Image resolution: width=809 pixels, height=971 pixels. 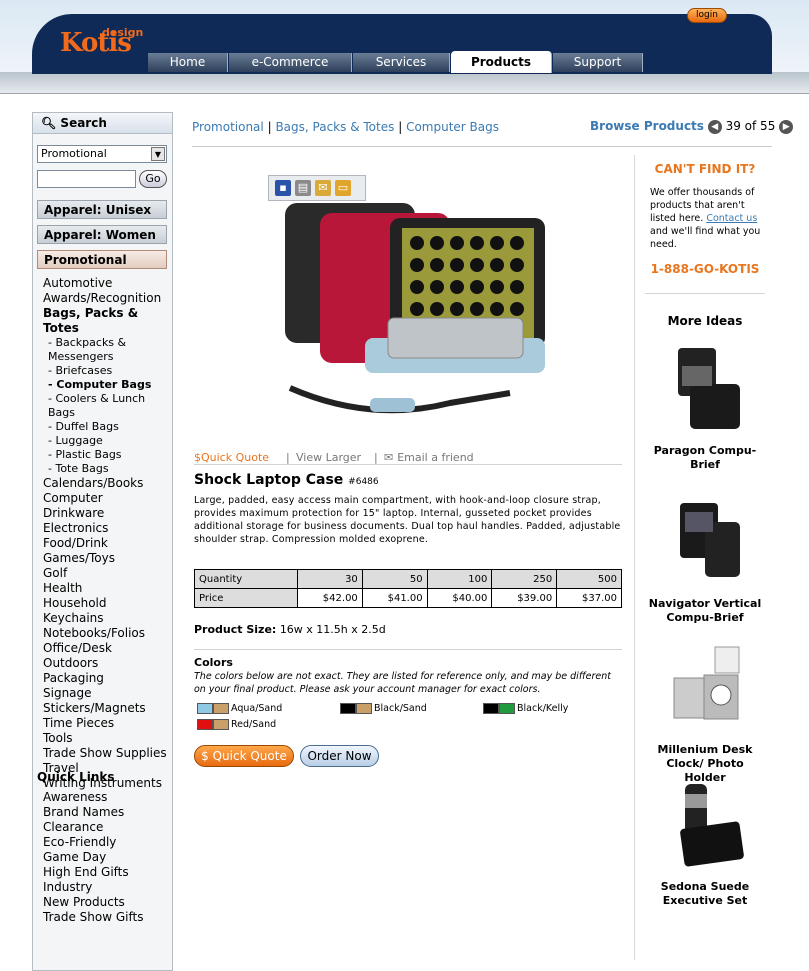 What do you see at coordinates (705, 169) in the screenshot?
I see `cant-find-title: CAN'T FIND IT?` at bounding box center [705, 169].